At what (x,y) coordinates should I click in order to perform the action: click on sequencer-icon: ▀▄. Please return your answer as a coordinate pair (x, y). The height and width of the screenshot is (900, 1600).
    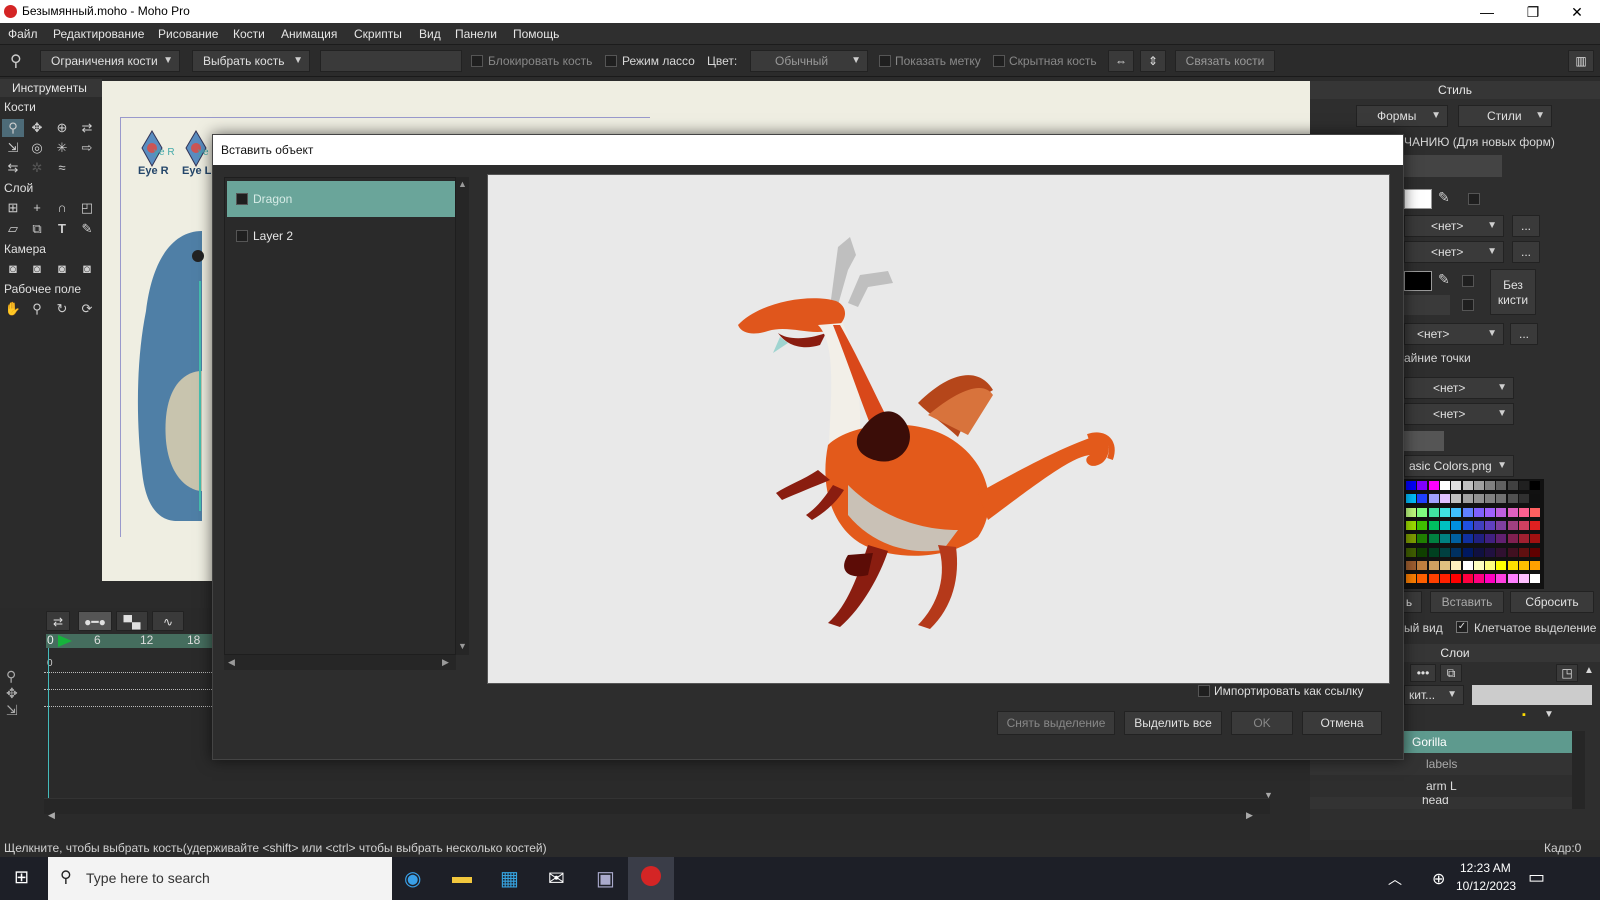
    Looking at the image, I should click on (132, 621).